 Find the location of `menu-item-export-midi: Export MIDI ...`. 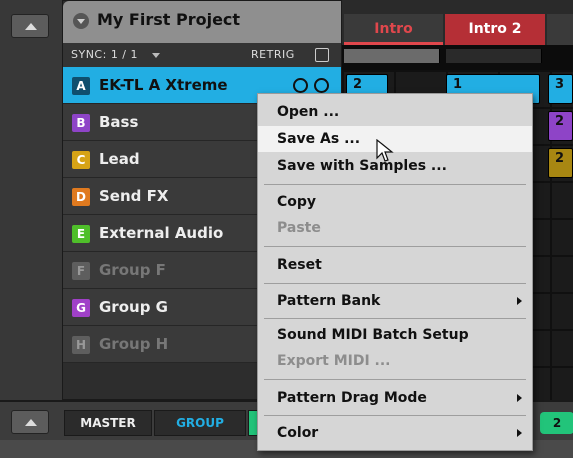

menu-item-export-midi: Export MIDI ... is located at coordinates (395, 361).